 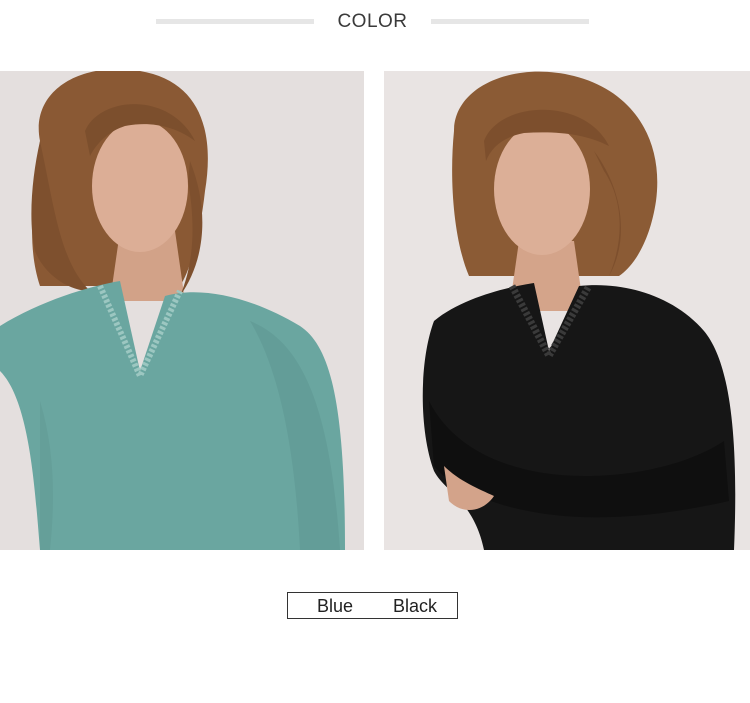 What do you see at coordinates (372, 605) in the screenshot?
I see `color-variant-selector: Blue Black` at bounding box center [372, 605].